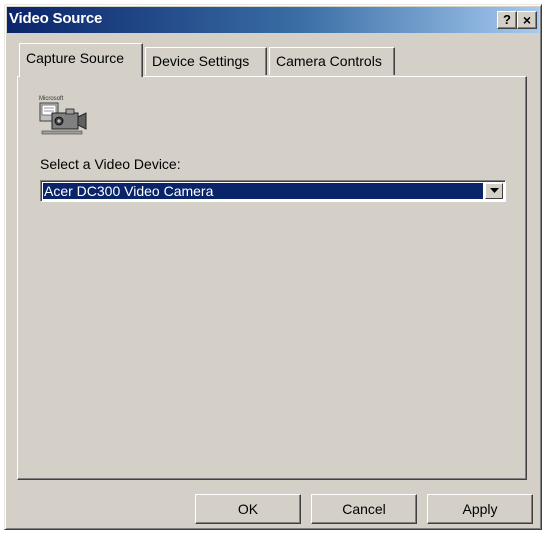 This screenshot has width=548, height=534. I want to click on title-bar: Video Source ? ×, so click(273, 20).